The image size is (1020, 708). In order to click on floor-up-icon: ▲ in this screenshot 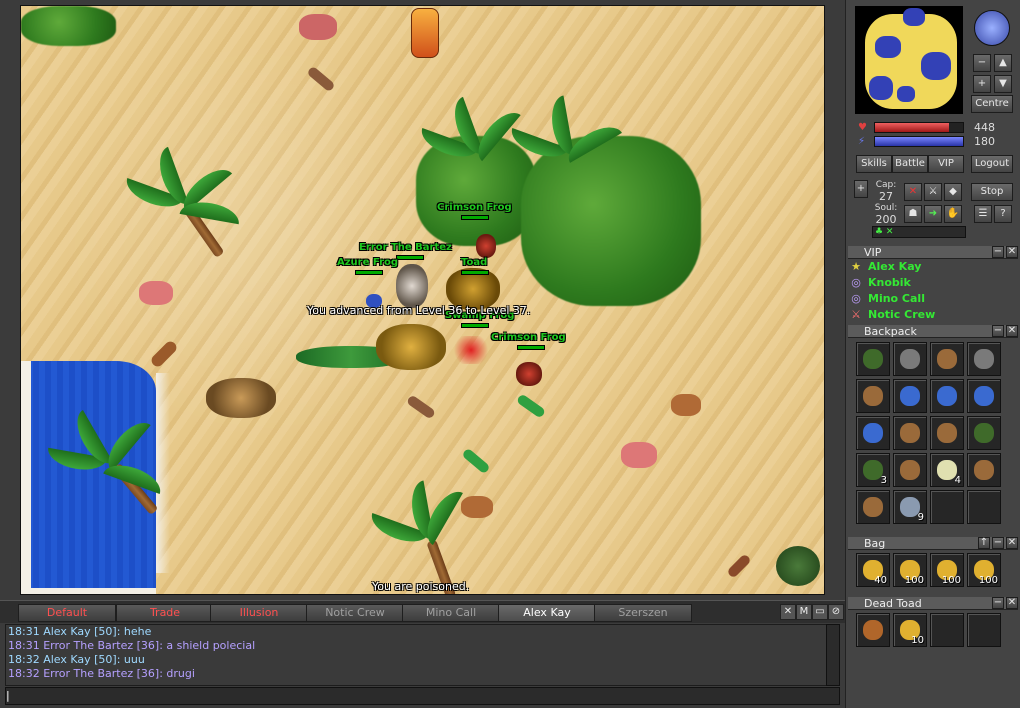, I will do `click(1003, 63)`.